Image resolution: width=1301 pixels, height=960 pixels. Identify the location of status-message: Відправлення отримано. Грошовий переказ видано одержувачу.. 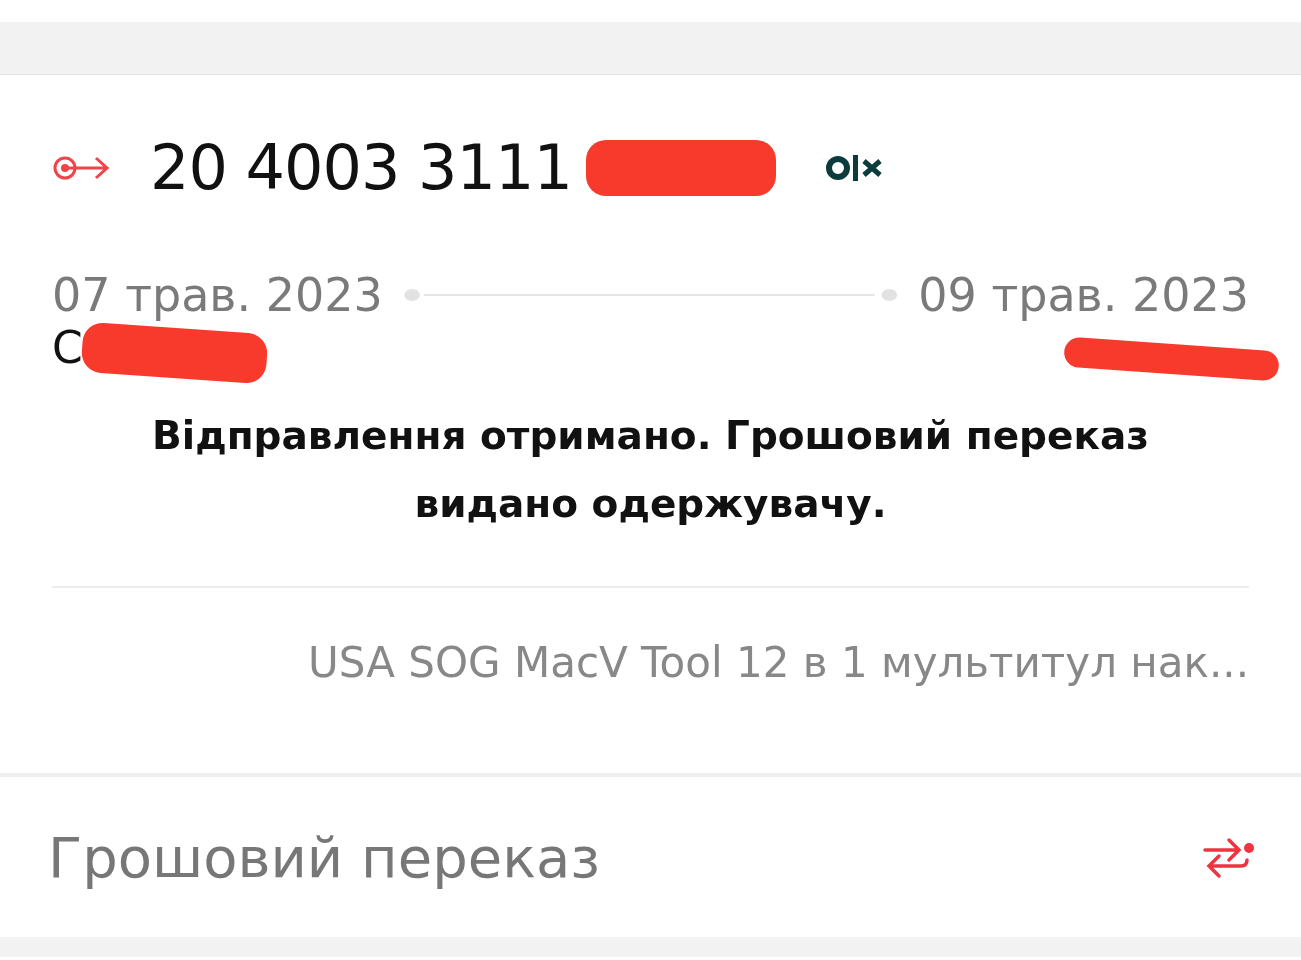
(650, 470).